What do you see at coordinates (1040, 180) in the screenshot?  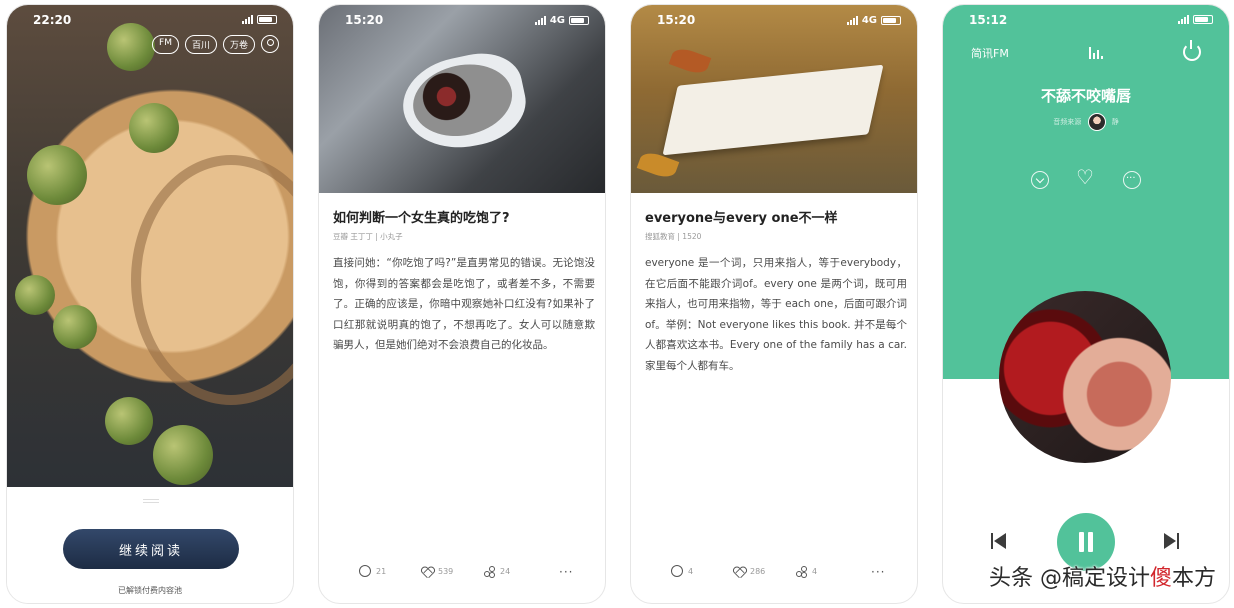 I see `download-icon` at bounding box center [1040, 180].